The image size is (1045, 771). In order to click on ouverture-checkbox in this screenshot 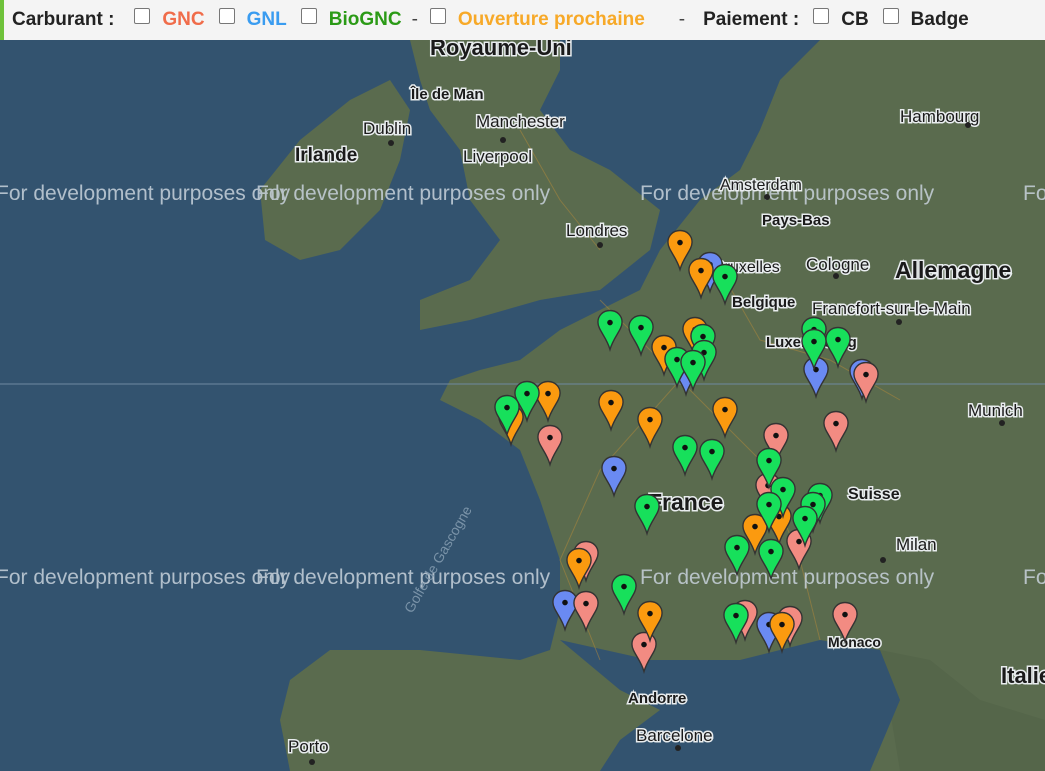, I will do `click(437, 16)`.